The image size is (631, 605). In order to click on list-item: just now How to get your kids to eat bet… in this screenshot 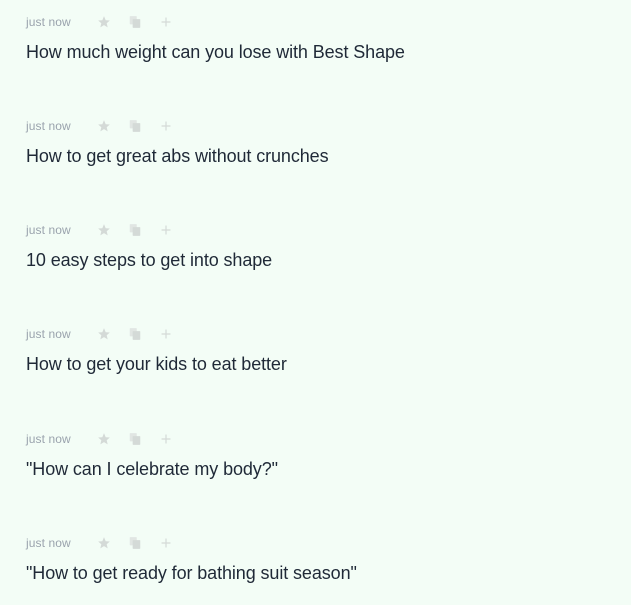, I will do `click(316, 349)`.